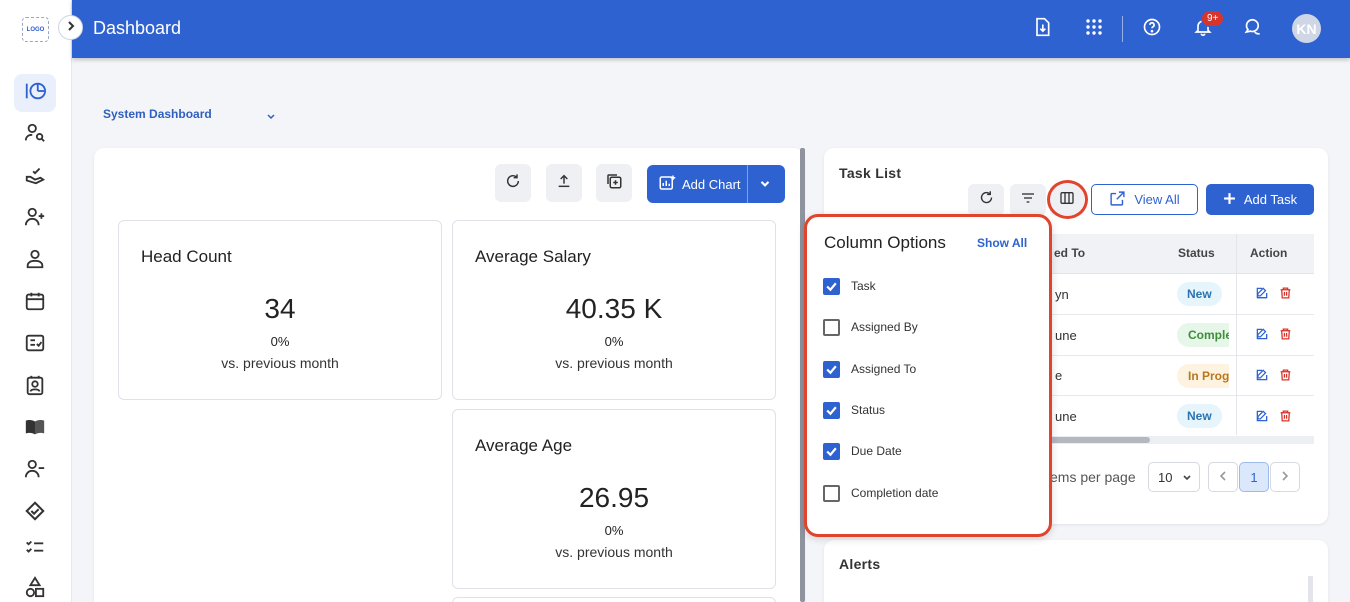 Image resolution: width=1350 pixels, height=602 pixels. I want to click on user-avatar: KN, so click(1306, 28).